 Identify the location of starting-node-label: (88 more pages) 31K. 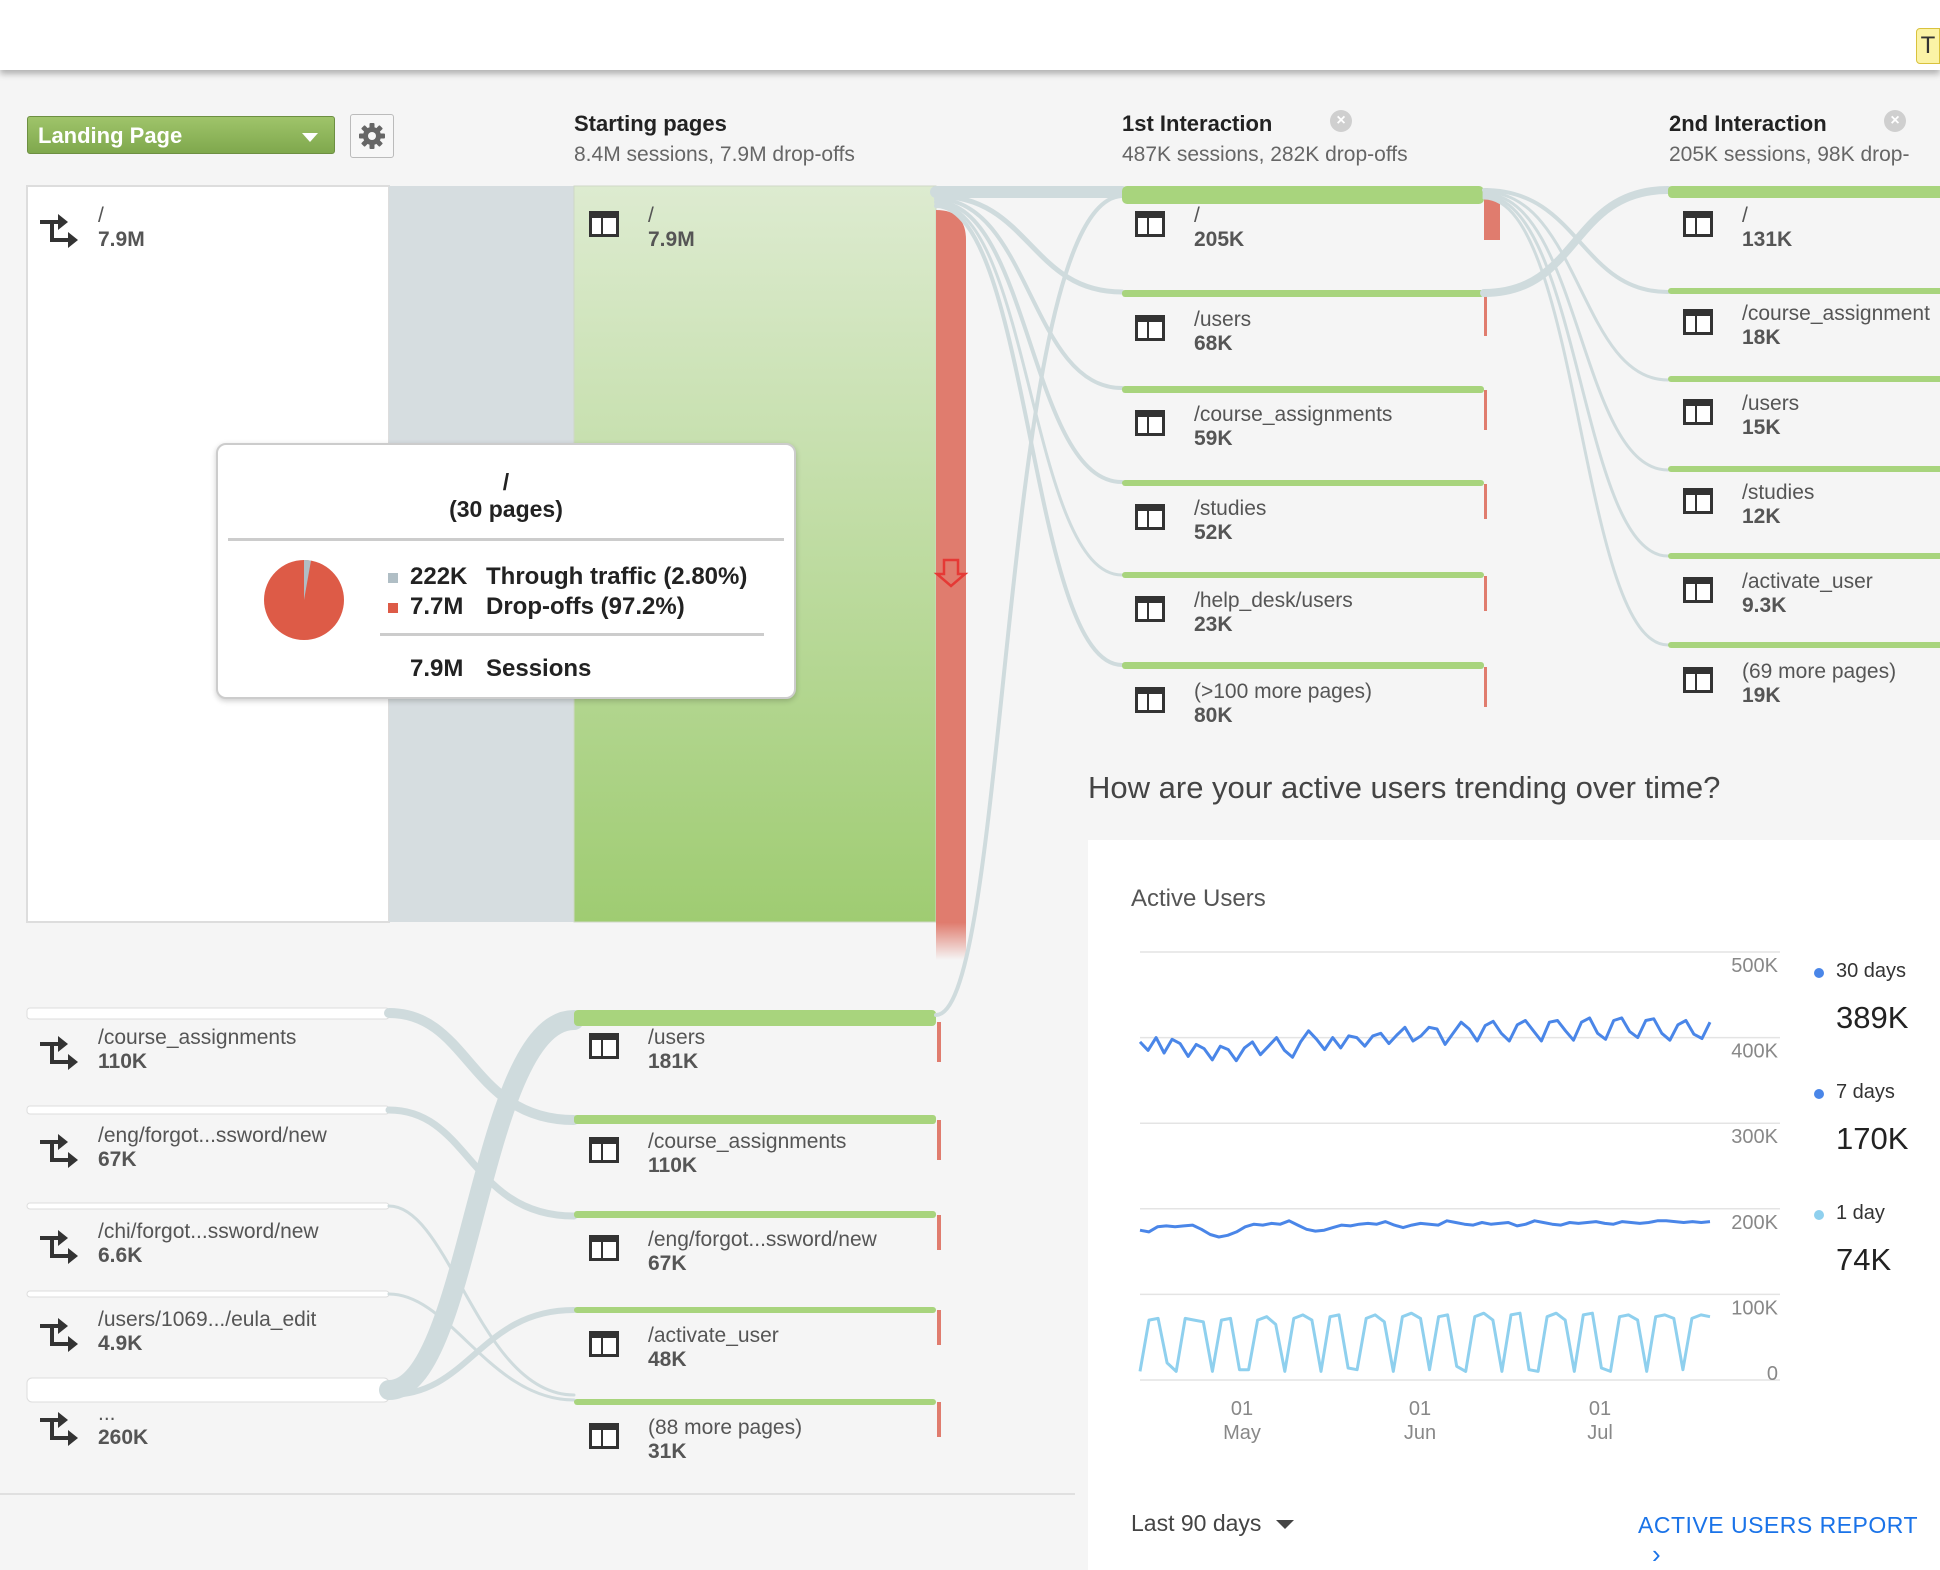
(725, 1440).